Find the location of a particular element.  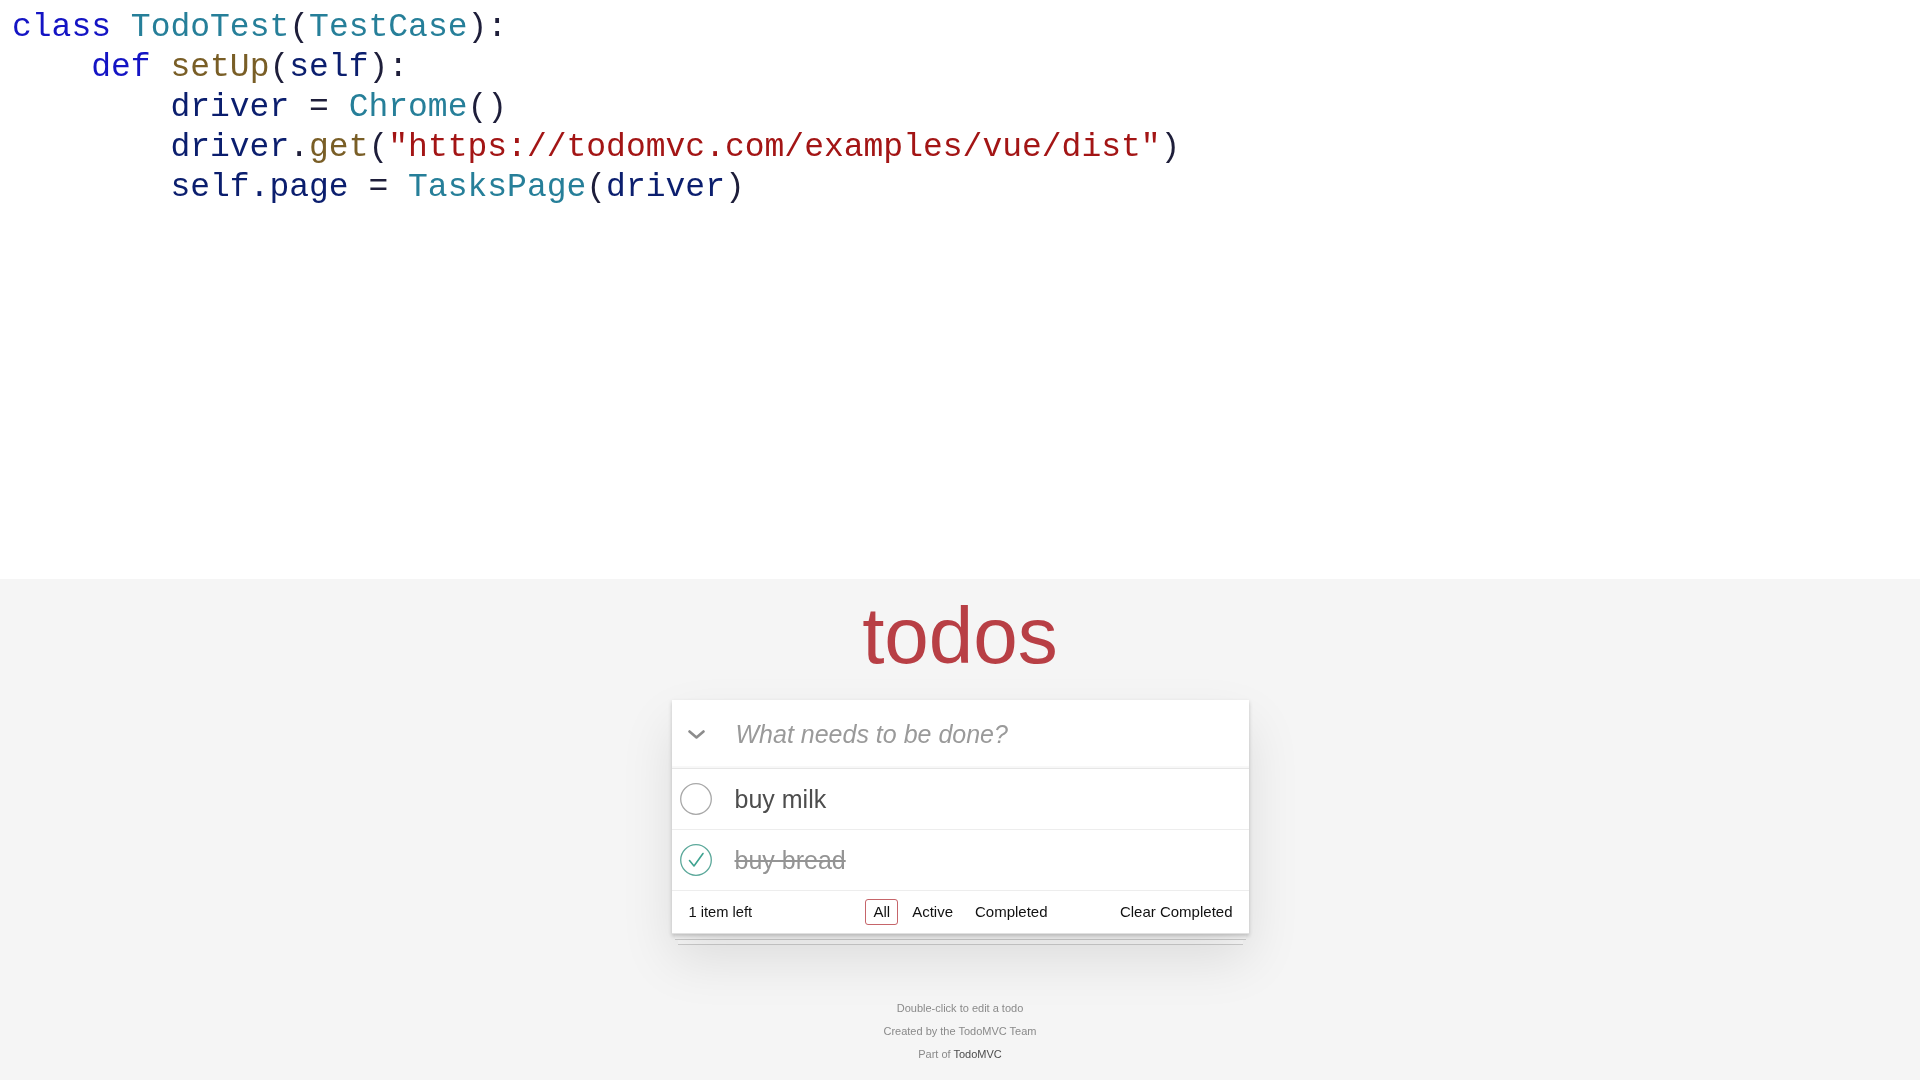

code-line: def setUp(self): is located at coordinates (250, 68).